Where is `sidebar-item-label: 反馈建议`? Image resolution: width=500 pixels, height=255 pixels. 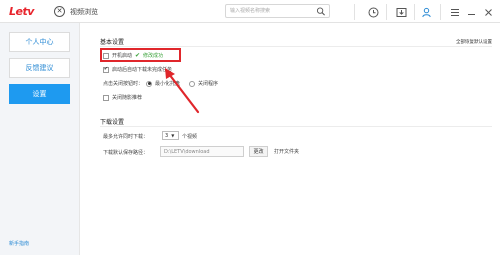
sidebar-item-label: 反馈建议 is located at coordinates (39, 68).